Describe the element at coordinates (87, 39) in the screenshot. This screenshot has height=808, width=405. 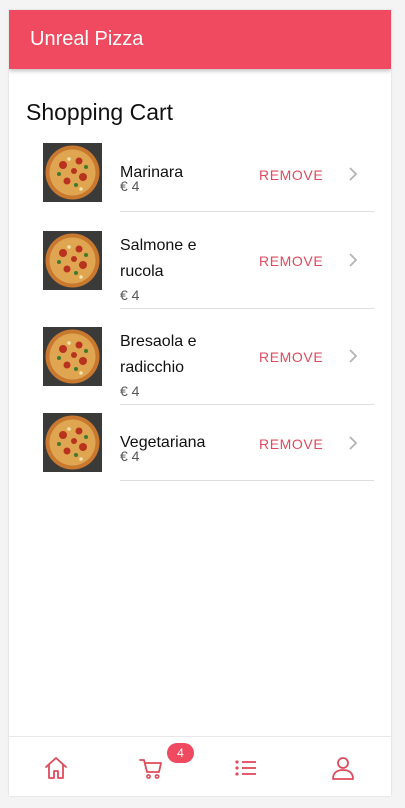
I see `app-title: Unreal Pizza` at that location.